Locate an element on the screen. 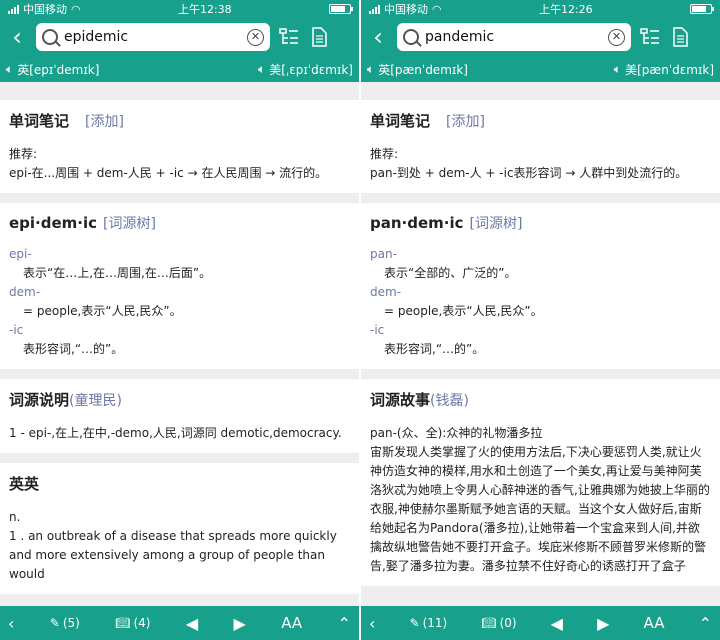 The image size is (720, 640). morpheme-prefix: pan- is located at coordinates (540, 254).